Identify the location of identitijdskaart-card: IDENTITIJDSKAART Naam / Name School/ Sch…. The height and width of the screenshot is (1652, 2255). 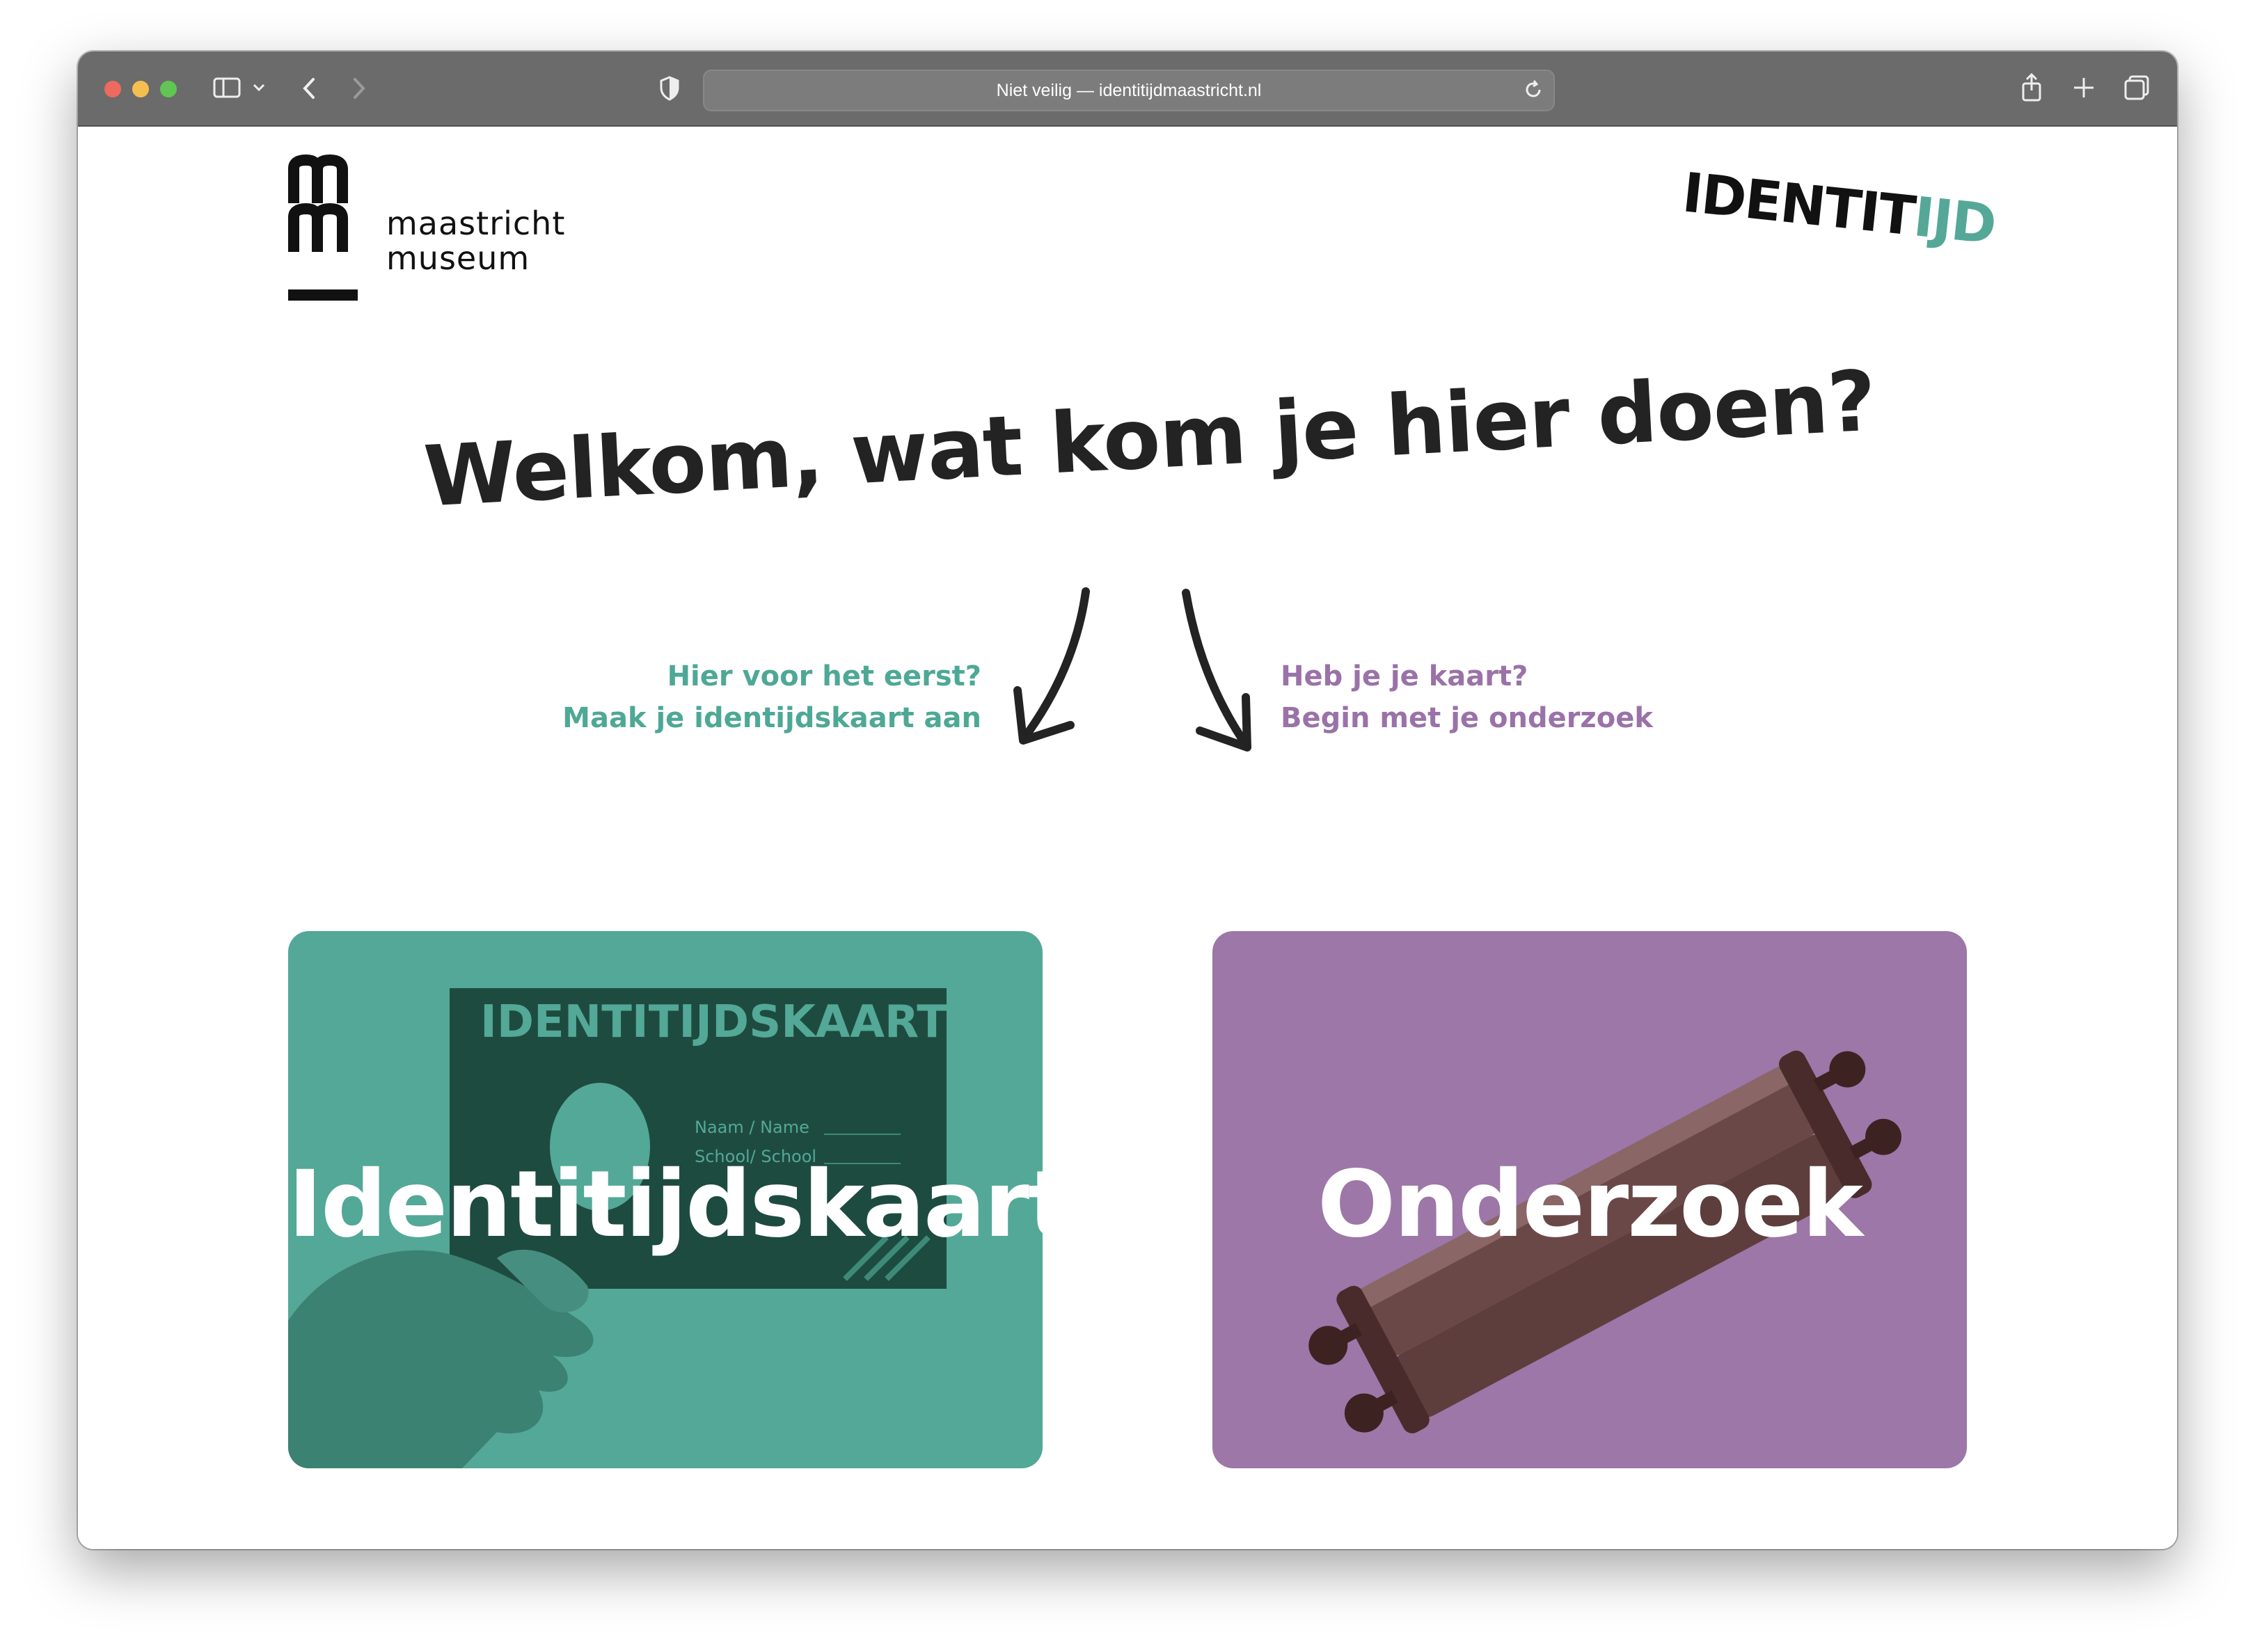
(665, 1199).